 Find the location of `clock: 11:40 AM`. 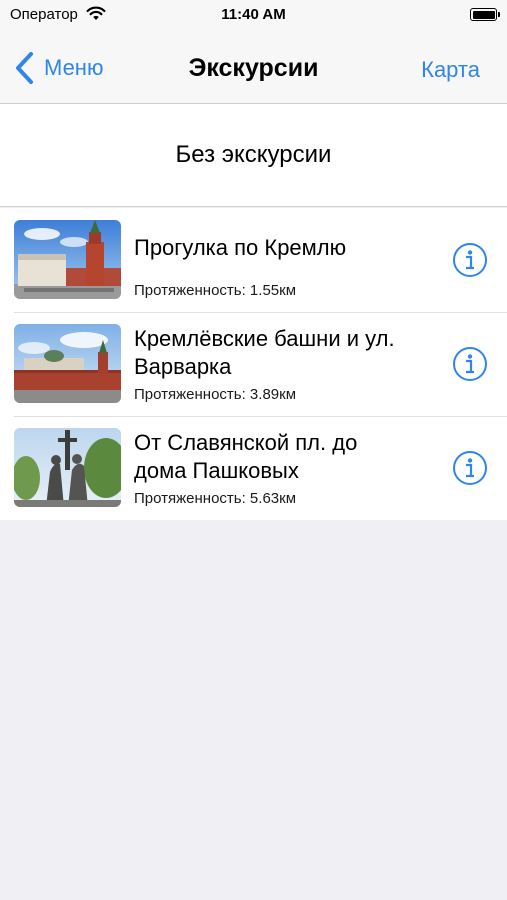

clock: 11:40 AM is located at coordinates (253, 14).